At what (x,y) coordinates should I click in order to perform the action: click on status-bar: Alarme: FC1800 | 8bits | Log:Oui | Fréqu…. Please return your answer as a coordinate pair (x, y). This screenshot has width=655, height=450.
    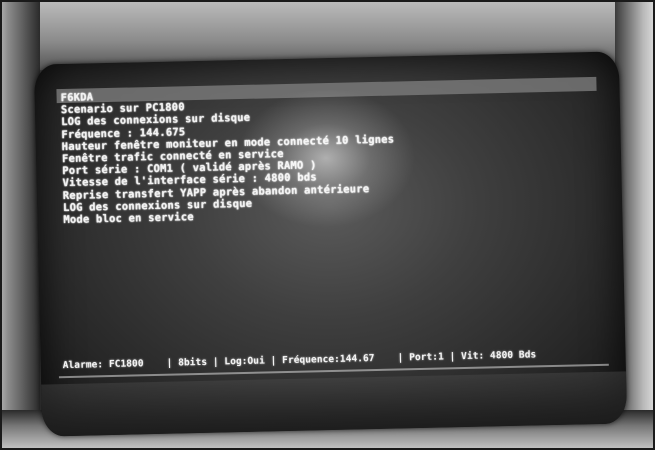
    Looking at the image, I should click on (299, 360).